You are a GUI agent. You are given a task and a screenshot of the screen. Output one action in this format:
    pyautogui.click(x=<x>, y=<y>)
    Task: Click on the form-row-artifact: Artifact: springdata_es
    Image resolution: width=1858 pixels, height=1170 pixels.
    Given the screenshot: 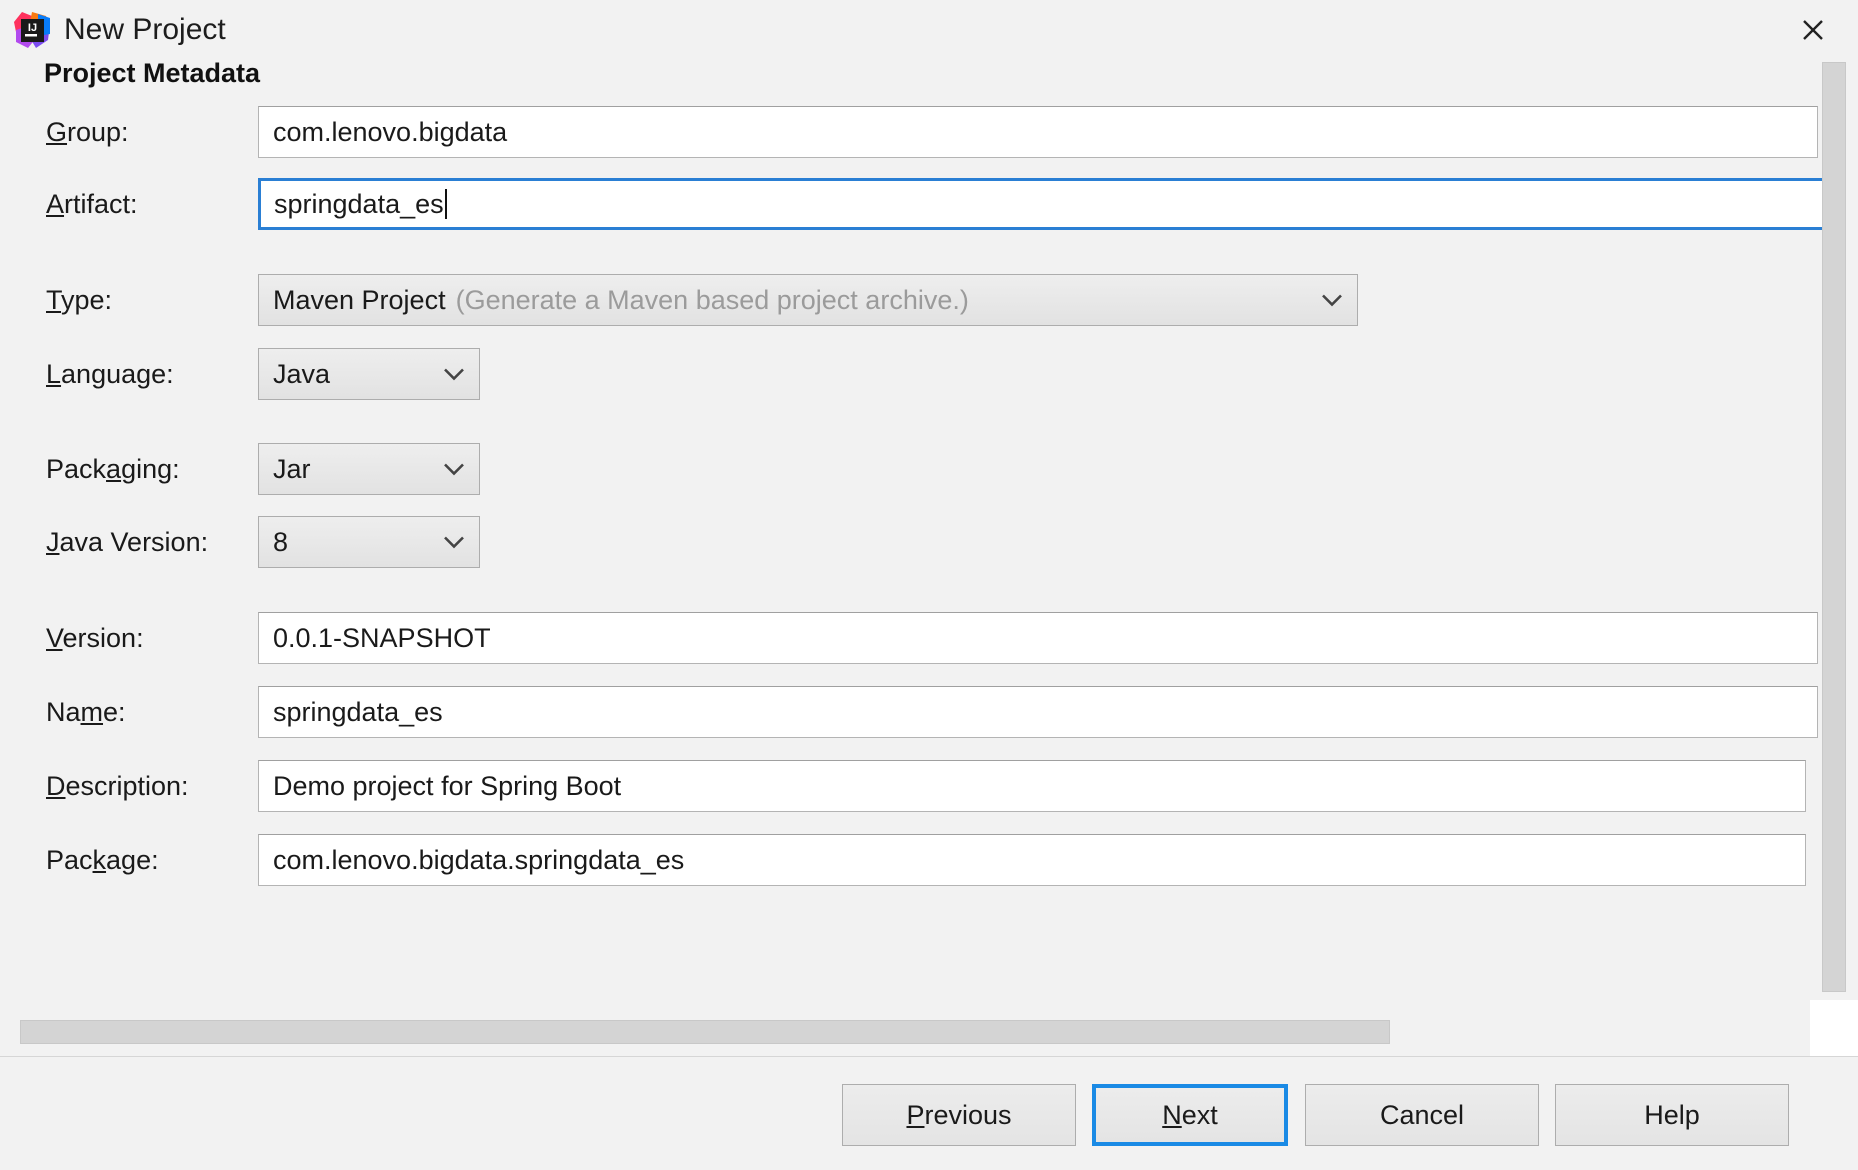 What is the action you would take?
    pyautogui.click(x=915, y=204)
    